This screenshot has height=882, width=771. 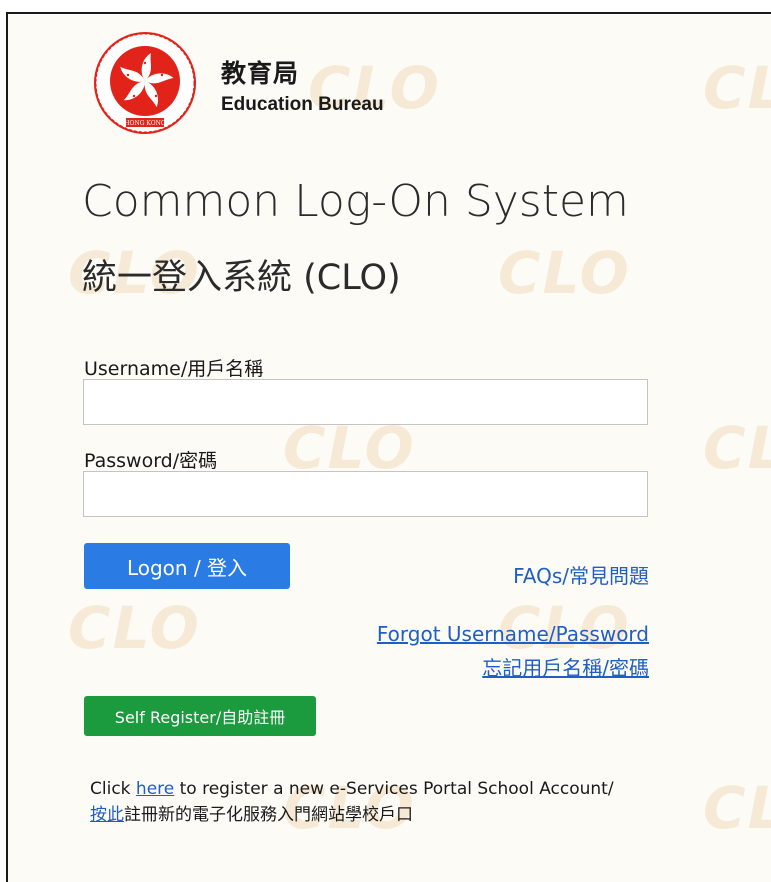 I want to click on password-label: Password/密碼, so click(x=151, y=461).